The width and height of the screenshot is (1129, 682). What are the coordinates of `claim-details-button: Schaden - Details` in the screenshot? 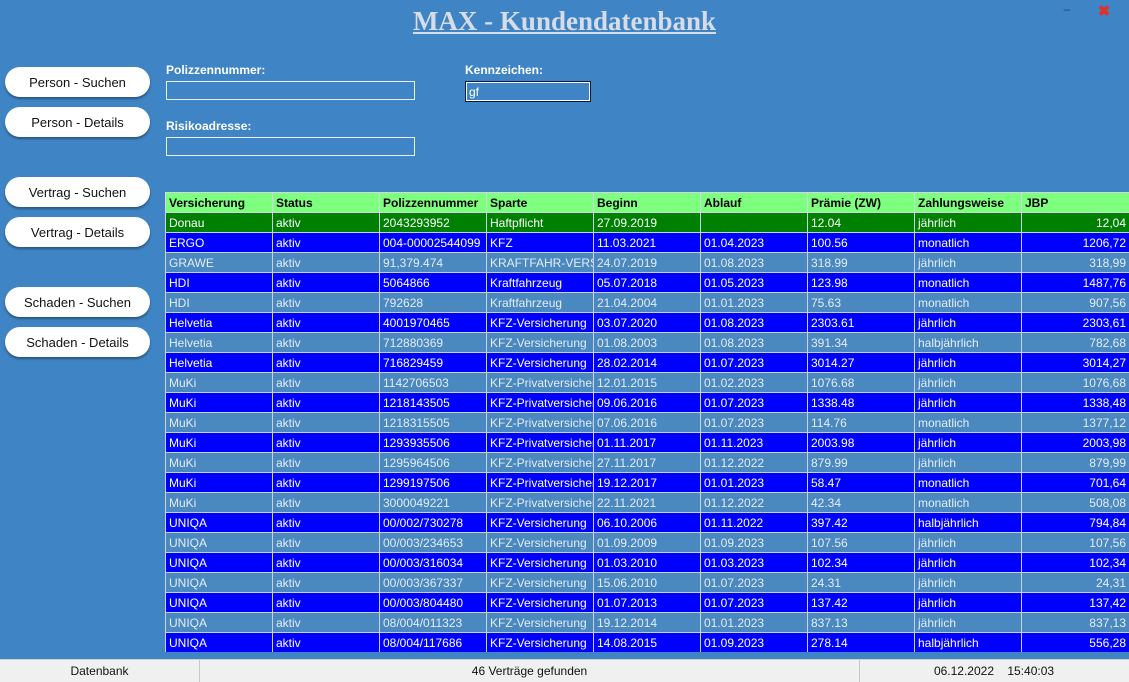 It's located at (77, 342).